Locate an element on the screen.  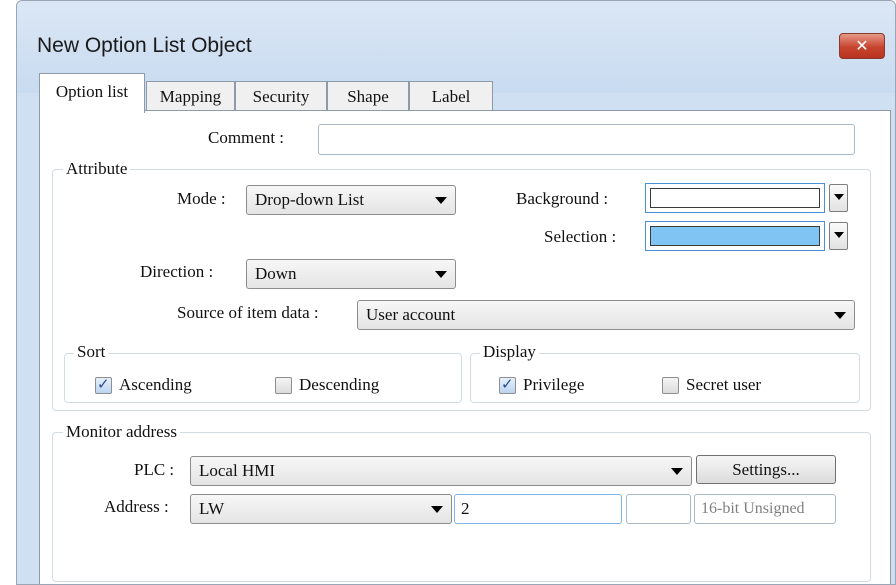
comment-input is located at coordinates (586, 139).